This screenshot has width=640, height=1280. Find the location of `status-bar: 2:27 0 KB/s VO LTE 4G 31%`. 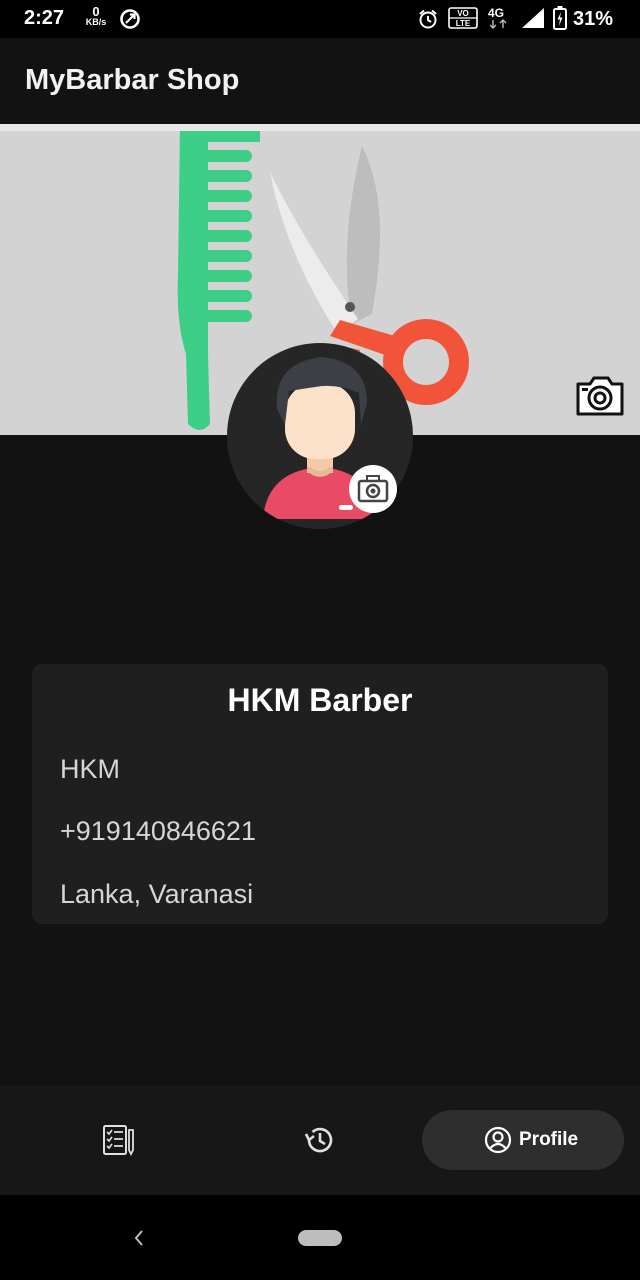

status-bar: 2:27 0 KB/s VO LTE 4G 31% is located at coordinates (320, 19).